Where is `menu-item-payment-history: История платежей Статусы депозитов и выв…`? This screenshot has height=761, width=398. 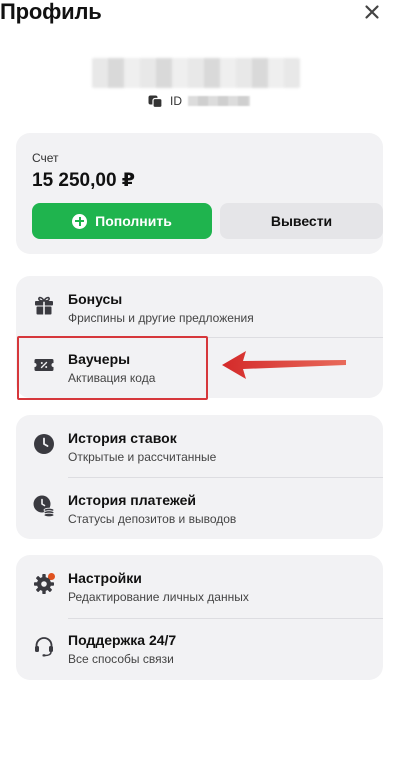
menu-item-payment-history: История платежей Статусы депозитов и выв… is located at coordinates (199, 509).